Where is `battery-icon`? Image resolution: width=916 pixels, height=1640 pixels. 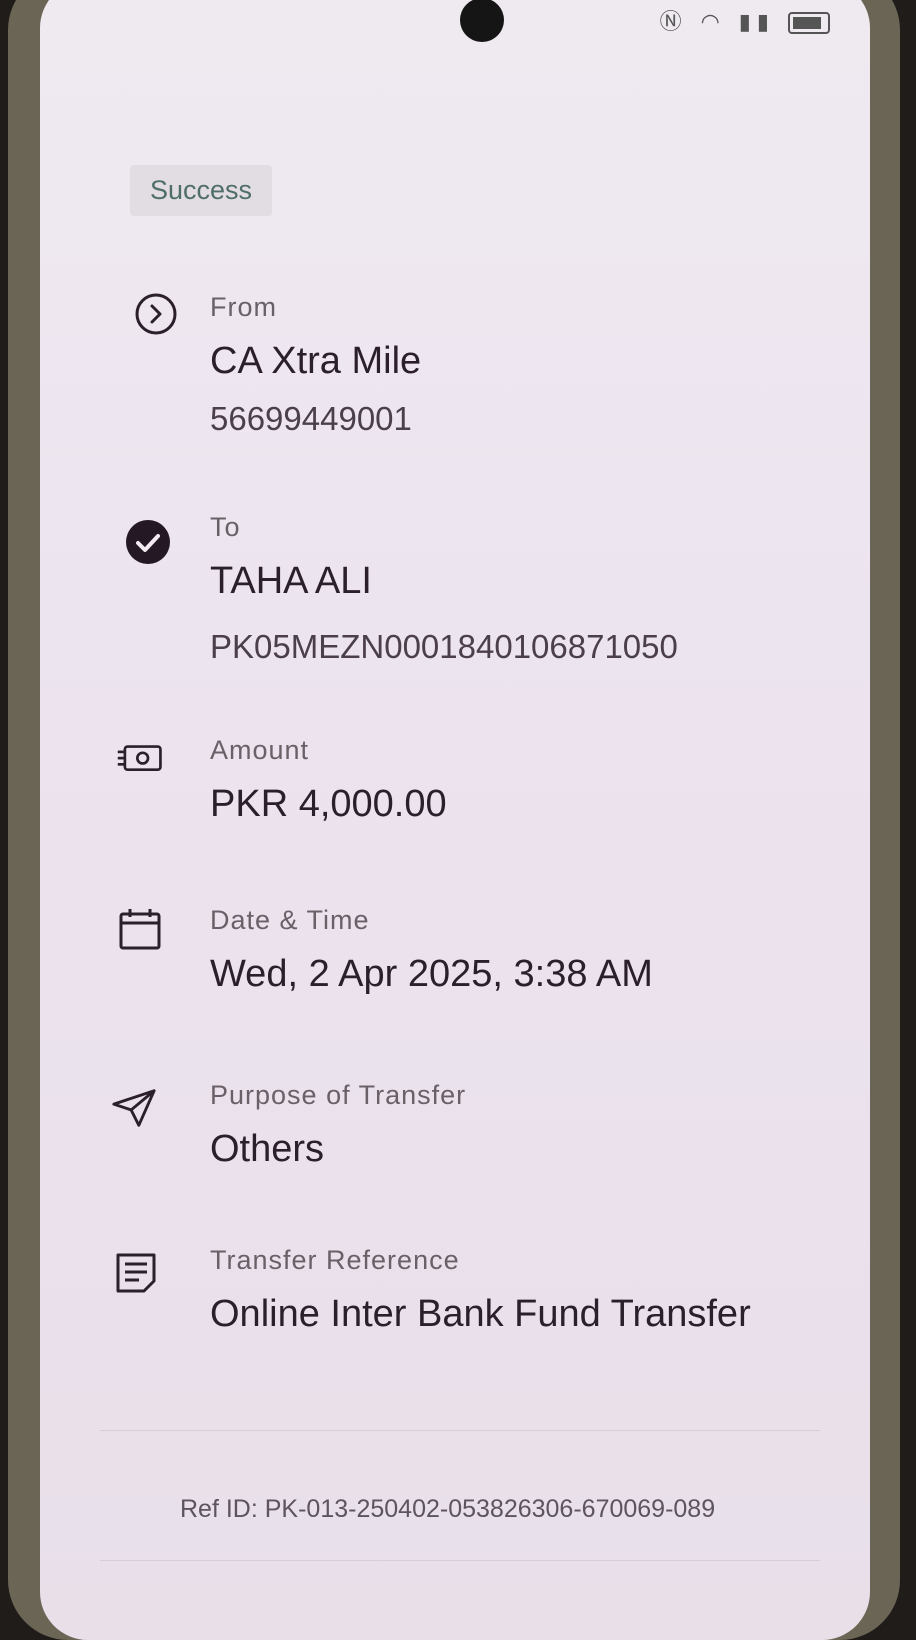
battery-icon is located at coordinates (809, 23).